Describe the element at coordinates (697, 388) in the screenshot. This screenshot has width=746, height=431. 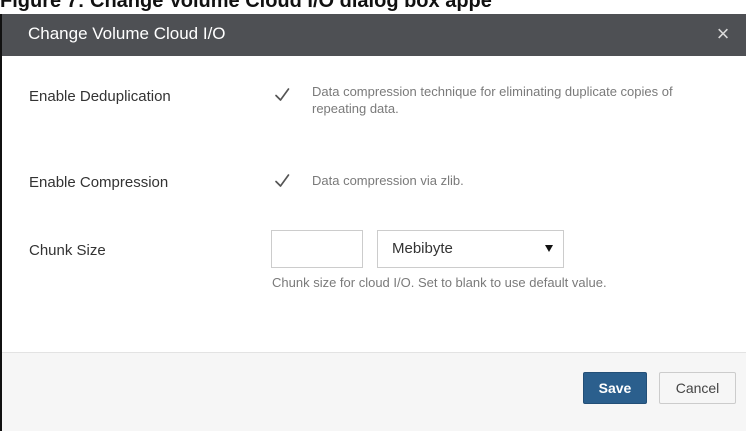
I see `cancel-button: Cancel` at that location.